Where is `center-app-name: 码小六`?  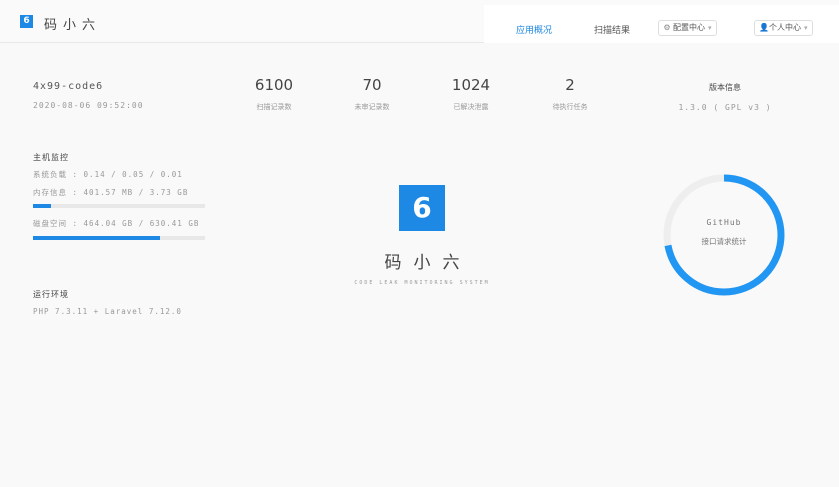 center-app-name: 码小六 is located at coordinates (428, 263).